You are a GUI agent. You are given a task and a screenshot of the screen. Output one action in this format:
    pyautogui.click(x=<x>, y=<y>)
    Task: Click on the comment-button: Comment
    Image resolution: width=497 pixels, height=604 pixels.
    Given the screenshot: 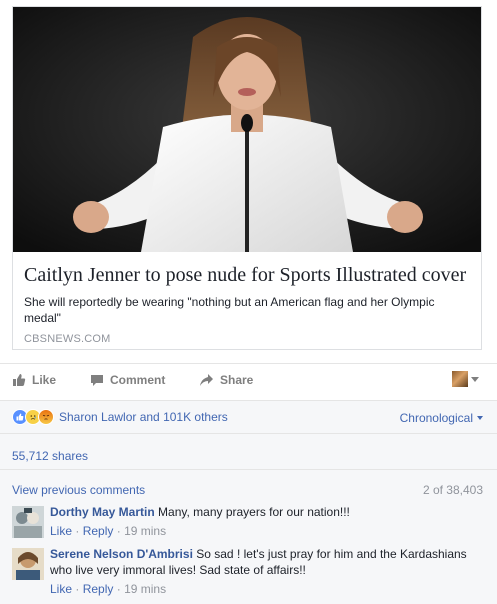 What is the action you would take?
    pyautogui.click(x=127, y=380)
    